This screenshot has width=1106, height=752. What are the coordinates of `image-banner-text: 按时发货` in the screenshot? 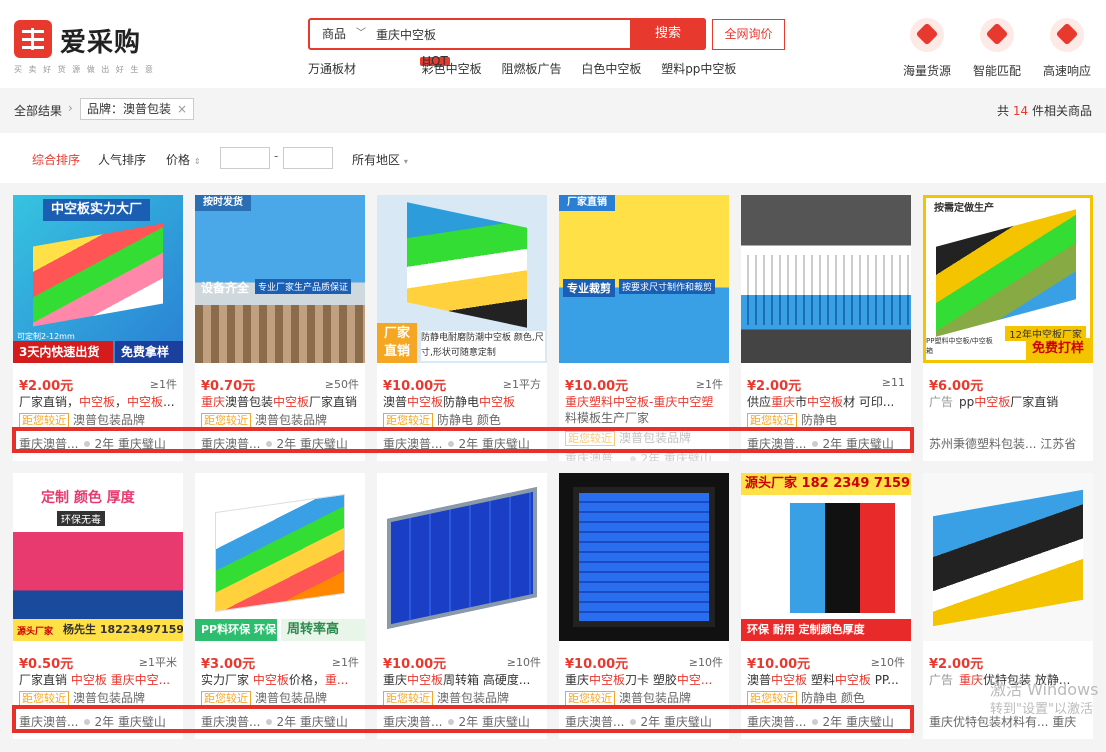 It's located at (223, 203).